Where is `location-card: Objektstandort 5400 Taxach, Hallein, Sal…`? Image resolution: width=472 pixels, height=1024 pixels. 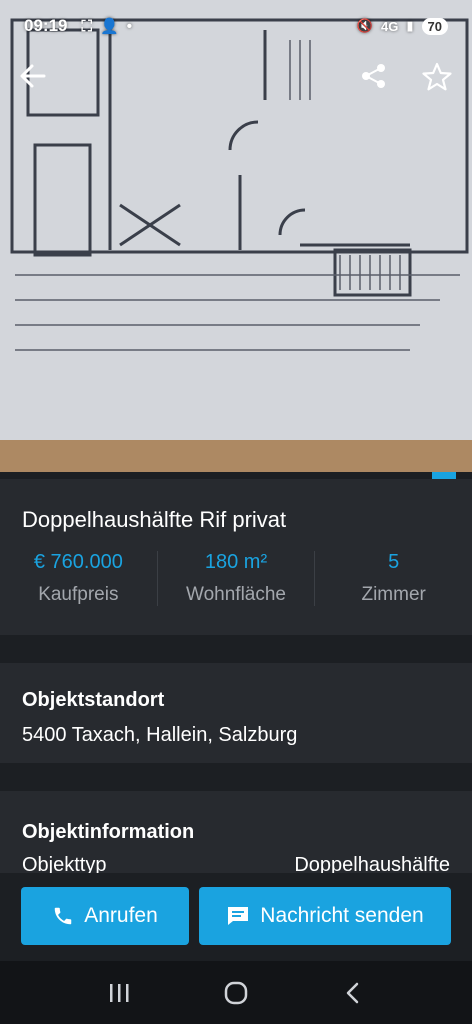
location-card: Objektstandort 5400 Taxach, Hallein, Sal… is located at coordinates (236, 713).